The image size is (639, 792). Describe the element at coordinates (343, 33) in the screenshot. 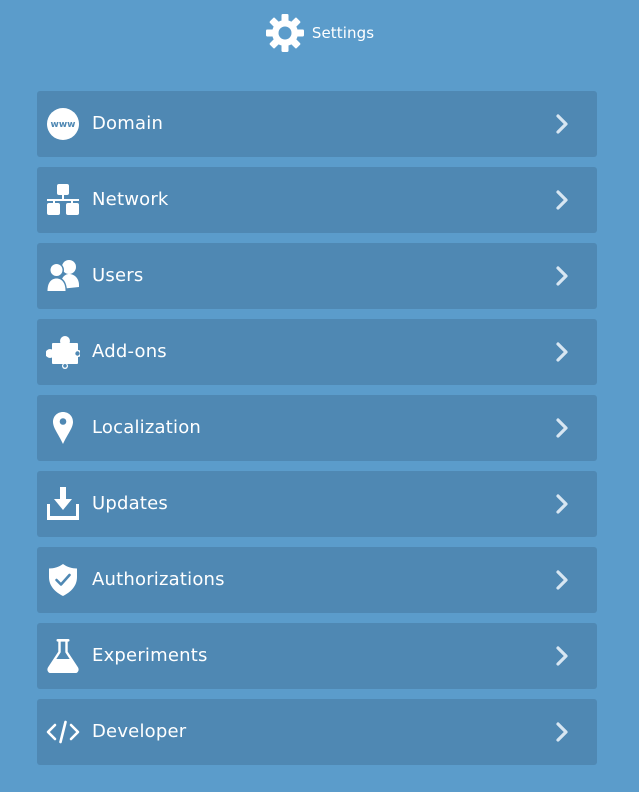

I see `page-title: Settings` at that location.